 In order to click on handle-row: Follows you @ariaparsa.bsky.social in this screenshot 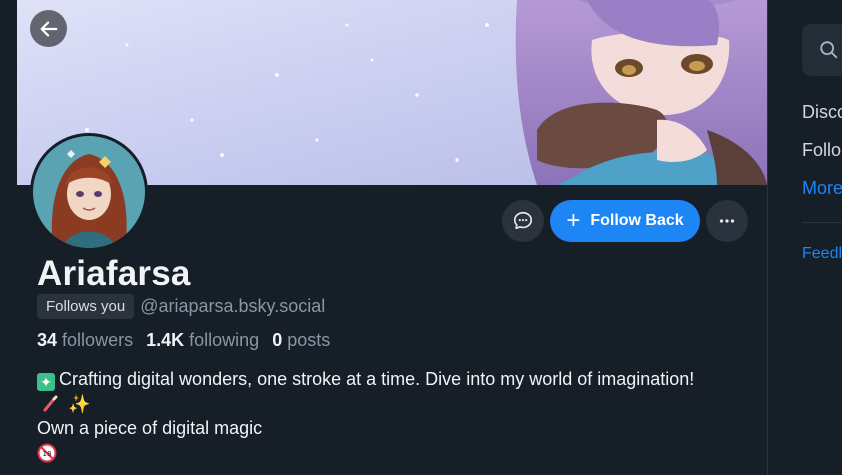, I will do `click(181, 306)`.